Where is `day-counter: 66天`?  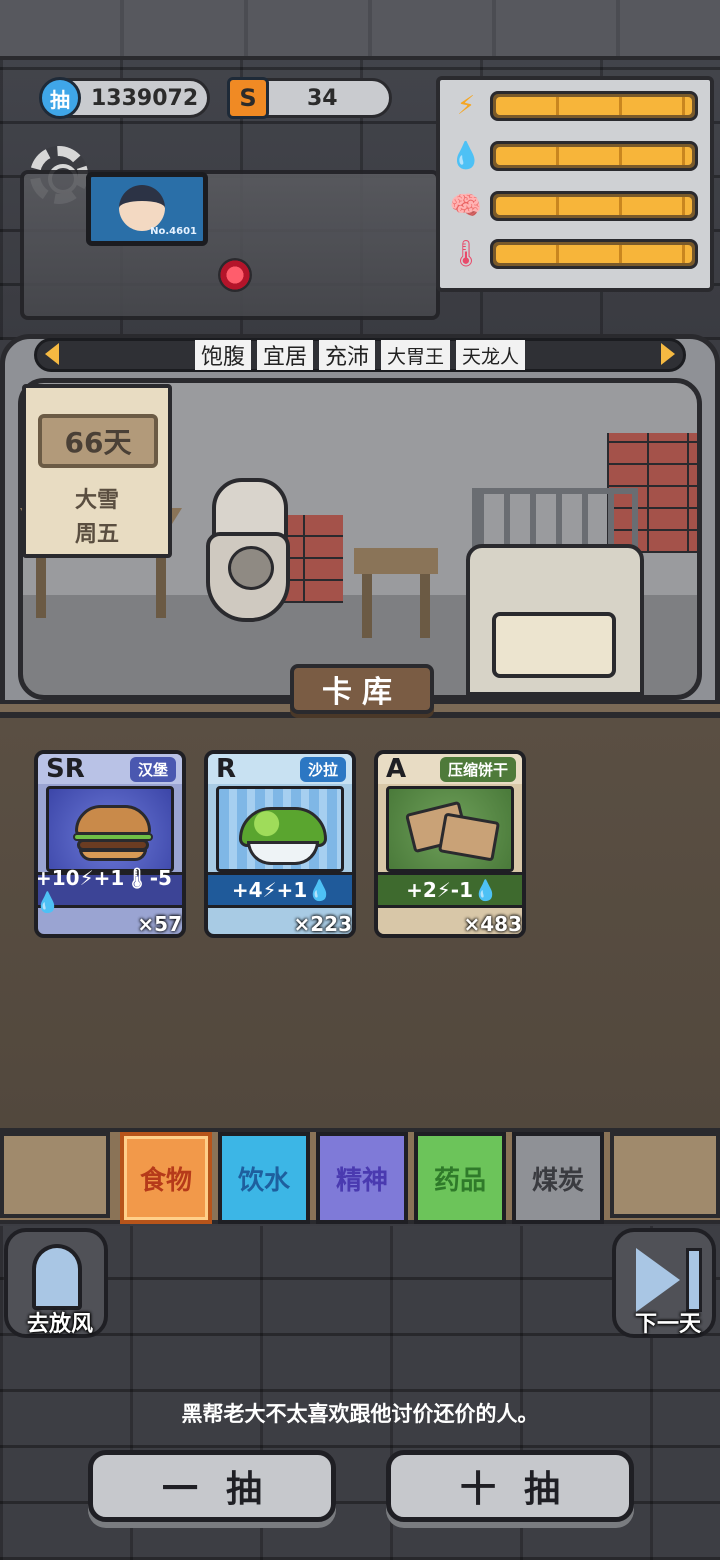
day-counter: 66天 is located at coordinates (98, 441).